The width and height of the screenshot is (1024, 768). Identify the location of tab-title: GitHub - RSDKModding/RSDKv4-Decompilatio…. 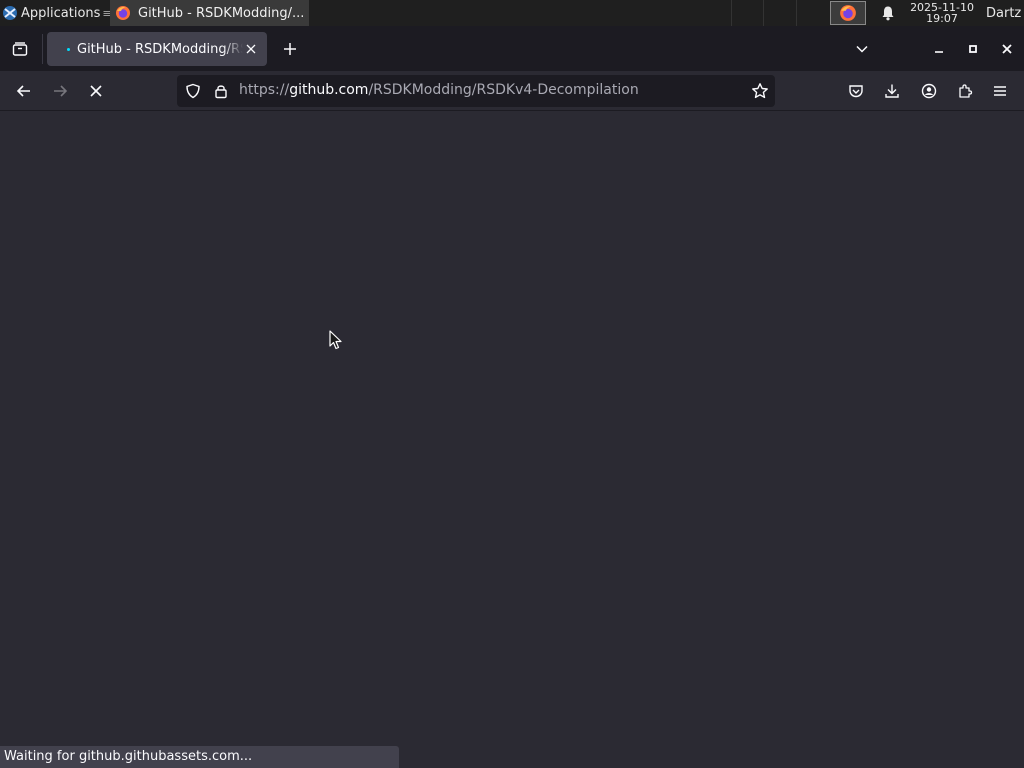
(160, 49).